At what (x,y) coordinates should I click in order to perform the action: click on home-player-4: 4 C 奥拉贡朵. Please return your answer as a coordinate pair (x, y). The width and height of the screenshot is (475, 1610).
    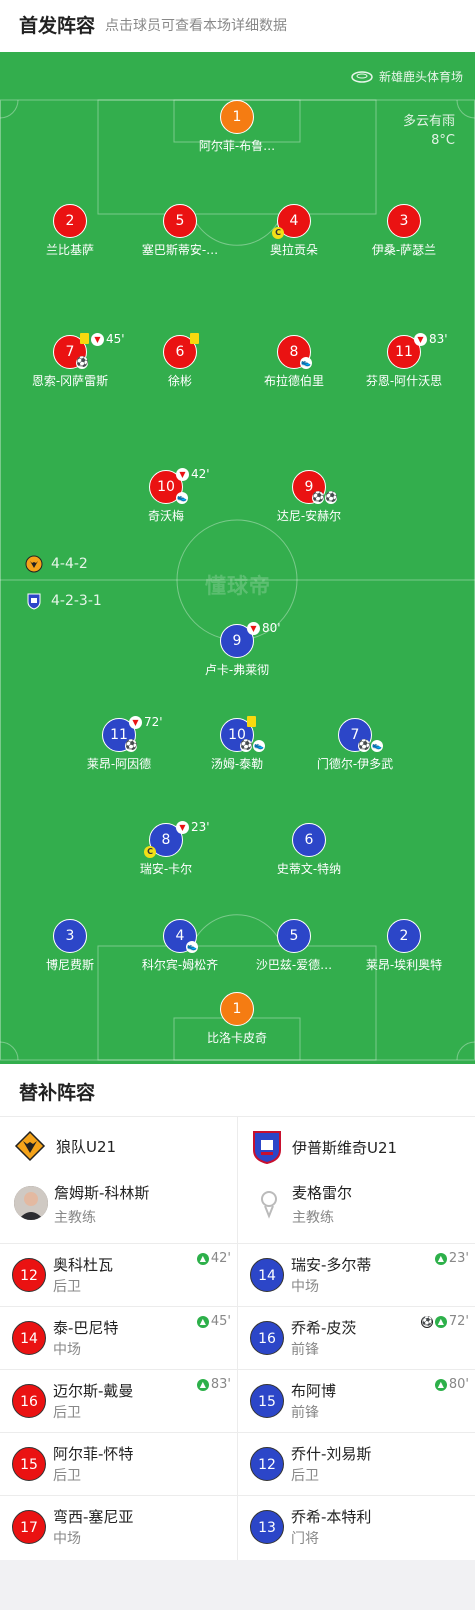
    Looking at the image, I should click on (294, 230).